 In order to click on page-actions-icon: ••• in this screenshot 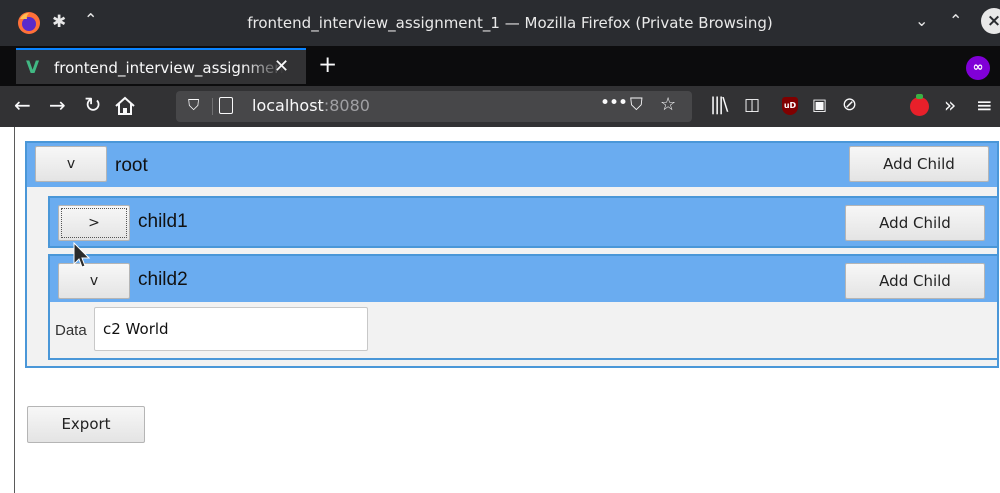, I will do `click(614, 103)`.